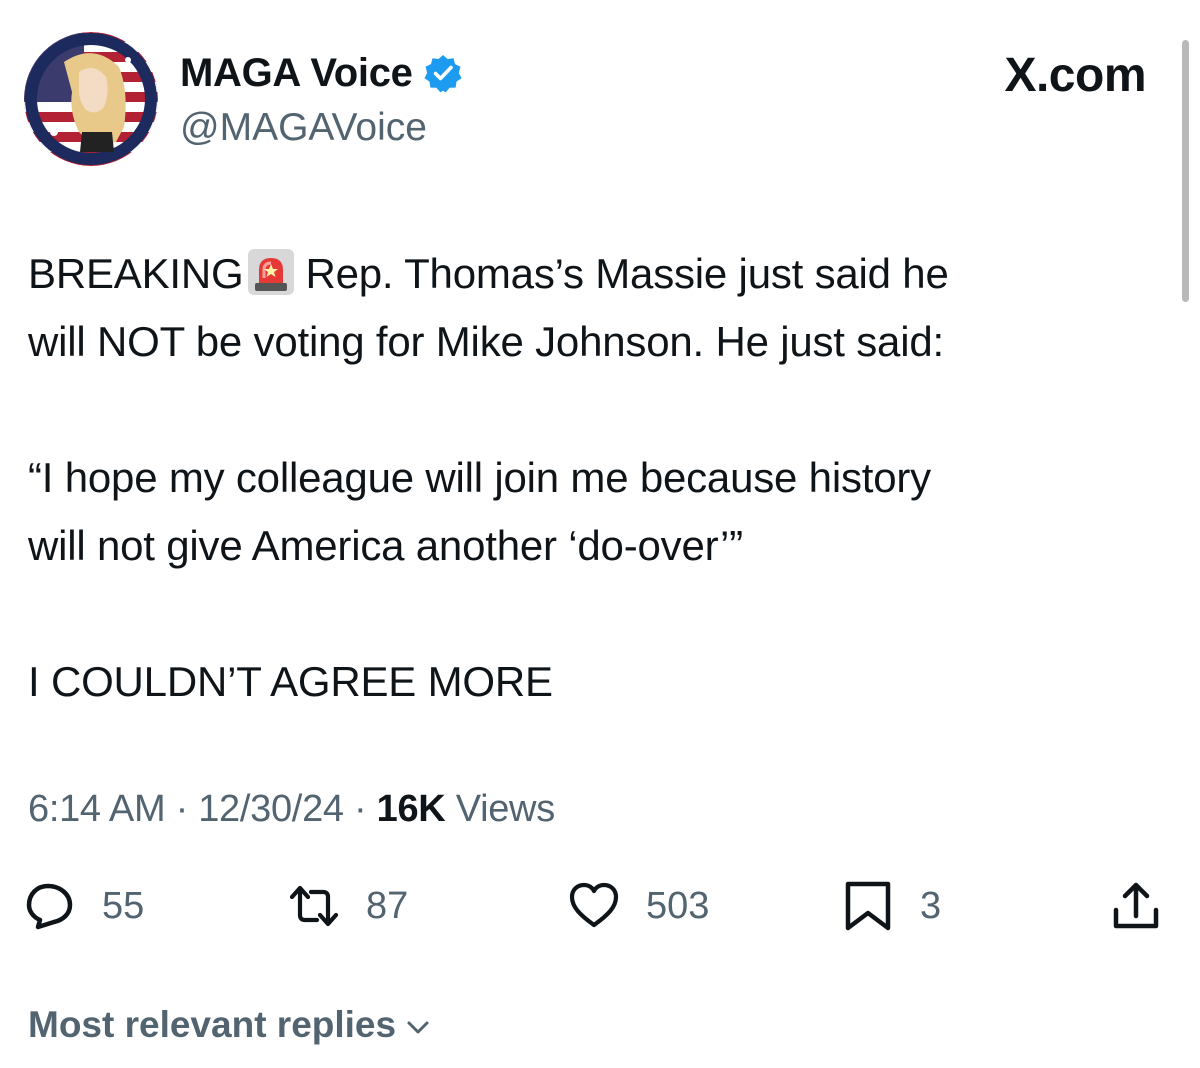  What do you see at coordinates (594, 905) in the screenshot?
I see `heart-icon` at bounding box center [594, 905].